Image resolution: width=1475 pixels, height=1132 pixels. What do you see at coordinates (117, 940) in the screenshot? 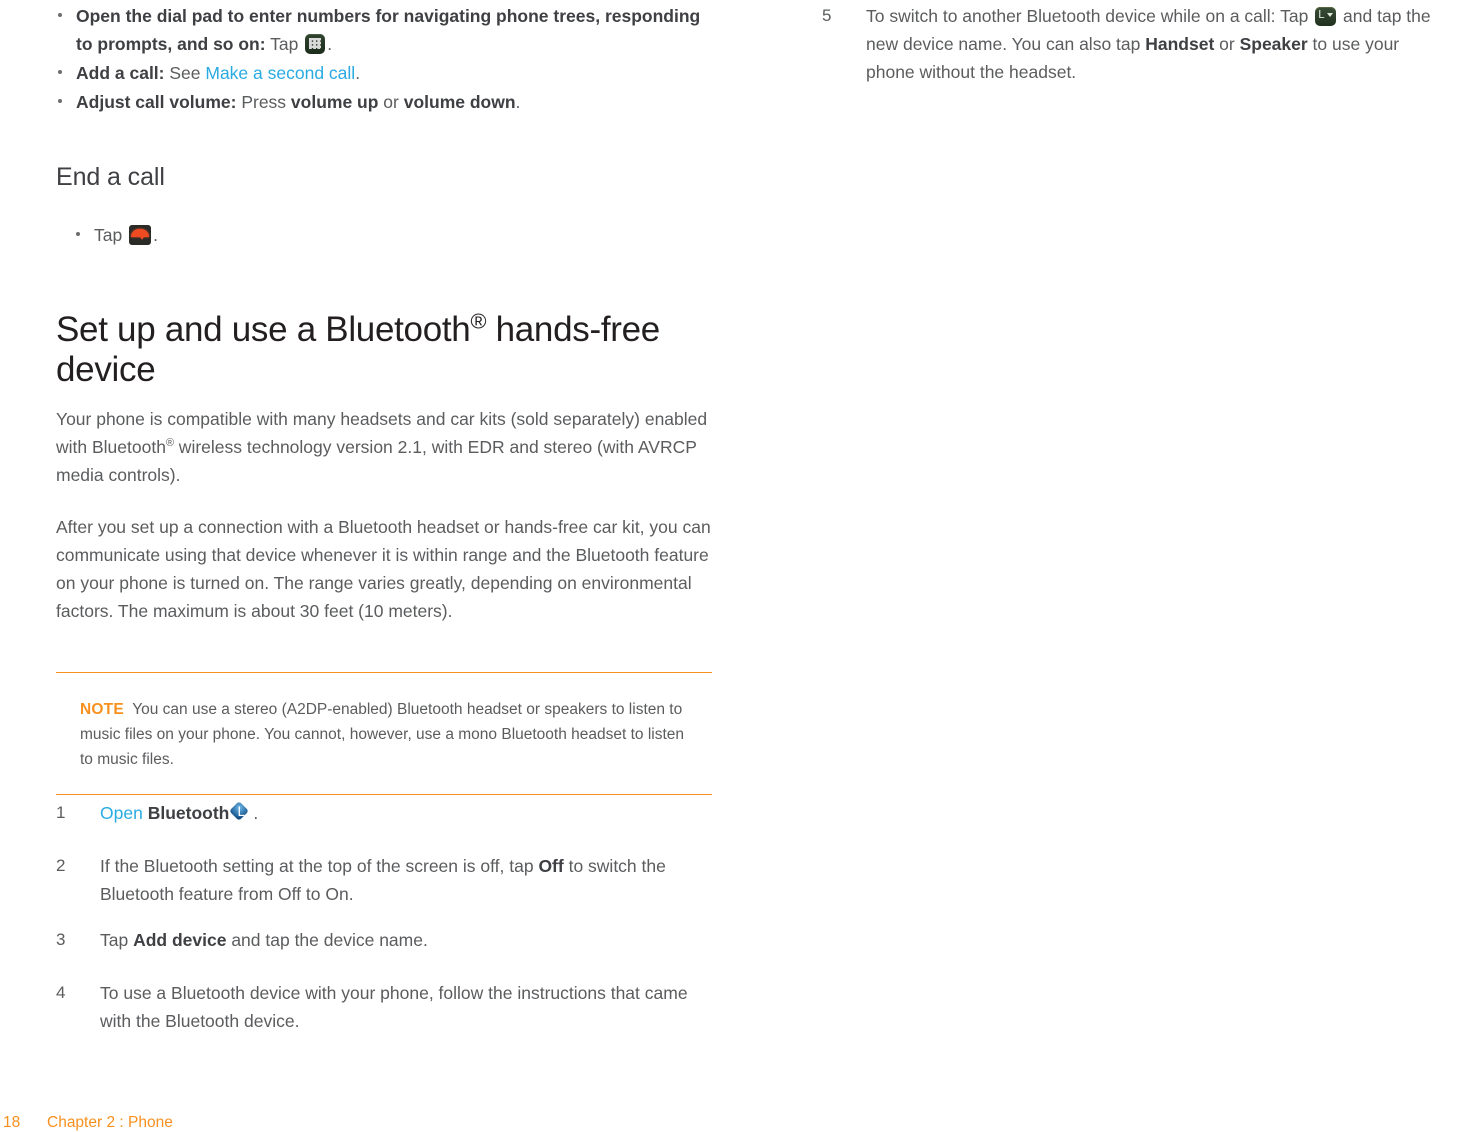
I see `step-3-text-1: Tap` at bounding box center [117, 940].